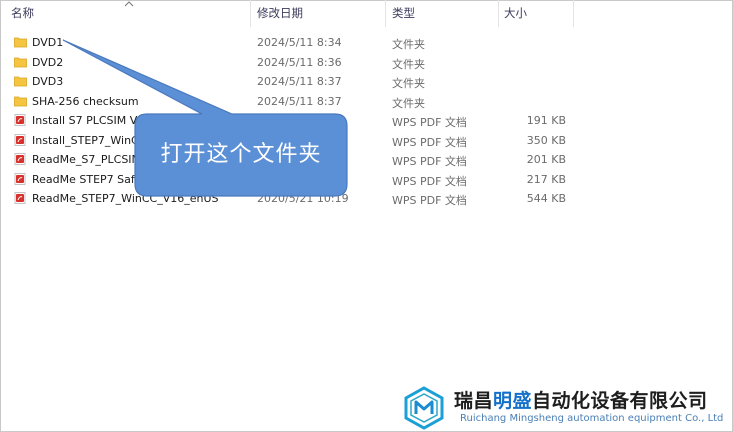  I want to click on column-header: 名称 修改日期 类型 大小, so click(366, 13).